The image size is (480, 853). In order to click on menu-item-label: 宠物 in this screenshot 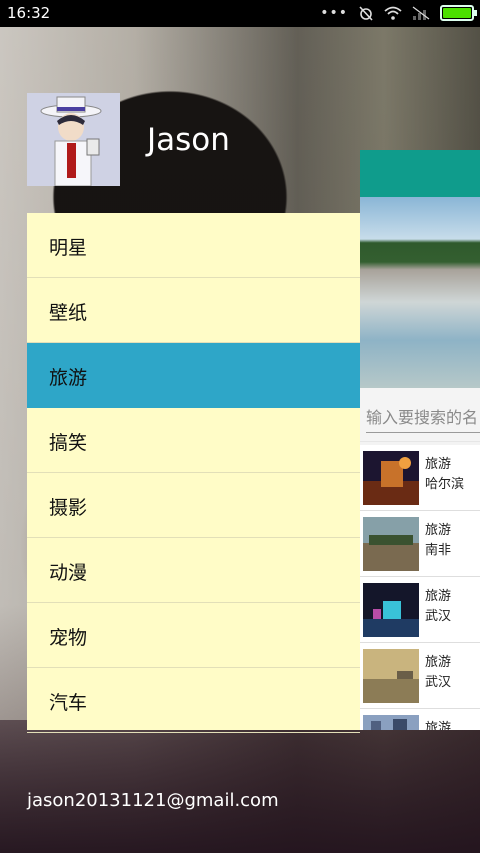, I will do `click(68, 638)`.